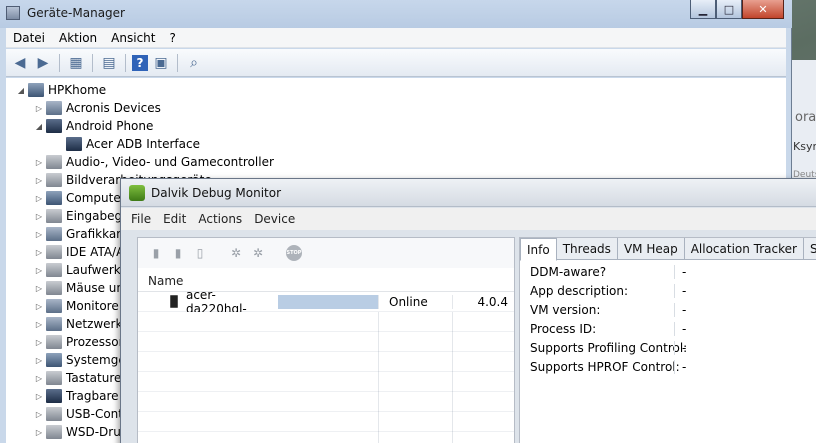 The width and height of the screenshot is (816, 443). Describe the element at coordinates (326, 253) in the screenshot. I see `devices-toolbar: ▮ ▮ ▯ ✲ ✲ STOP` at that location.